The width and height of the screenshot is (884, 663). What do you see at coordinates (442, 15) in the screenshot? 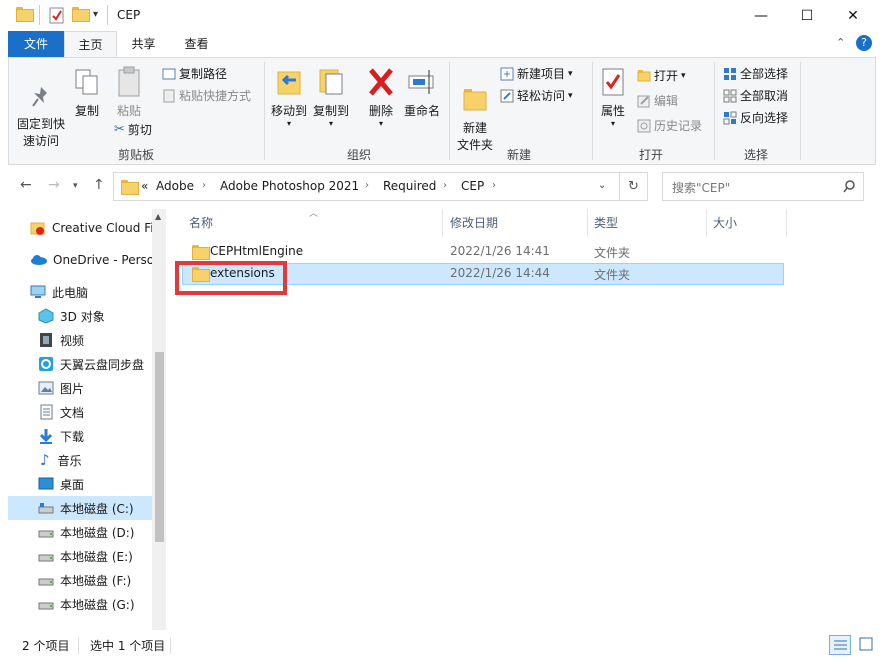
I see `title-bar: ▾ CEP — ☐ ✕` at bounding box center [442, 15].